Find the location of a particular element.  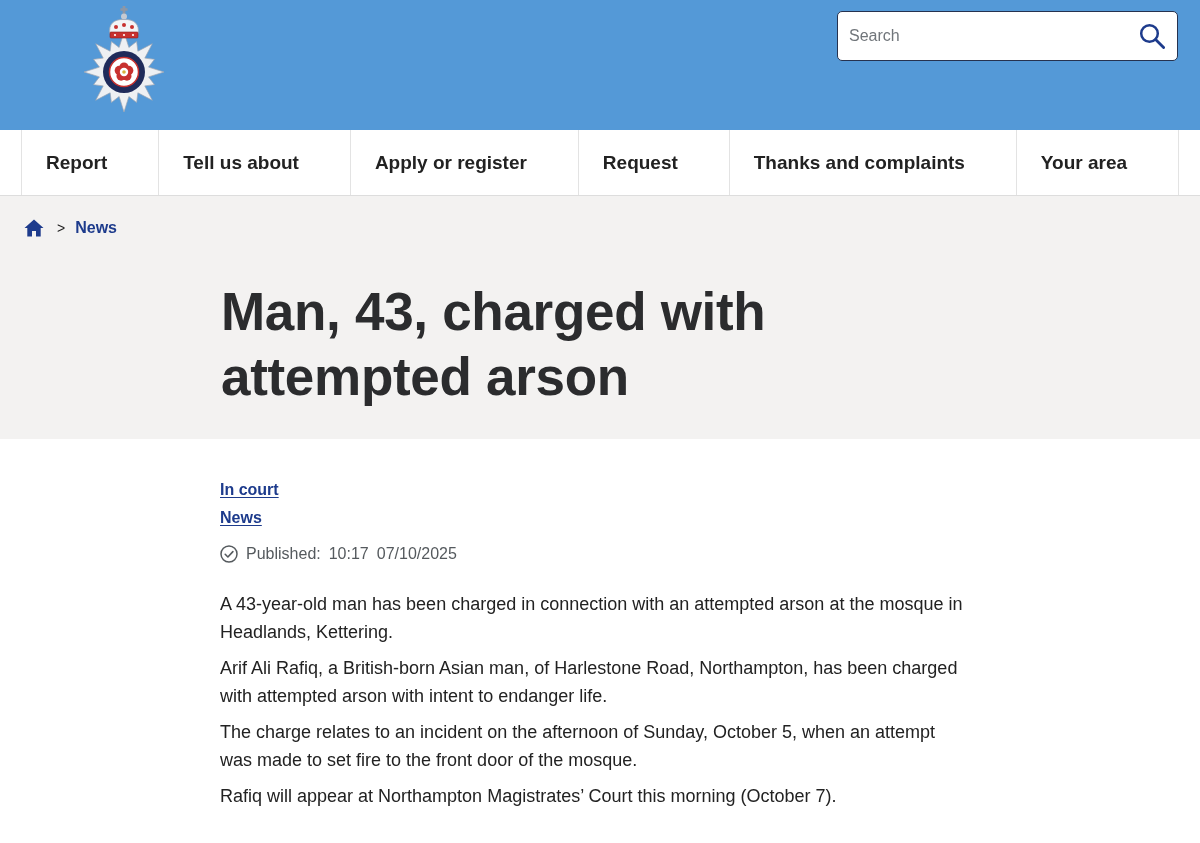

breadcrumb-link: News is located at coordinates (96, 228).